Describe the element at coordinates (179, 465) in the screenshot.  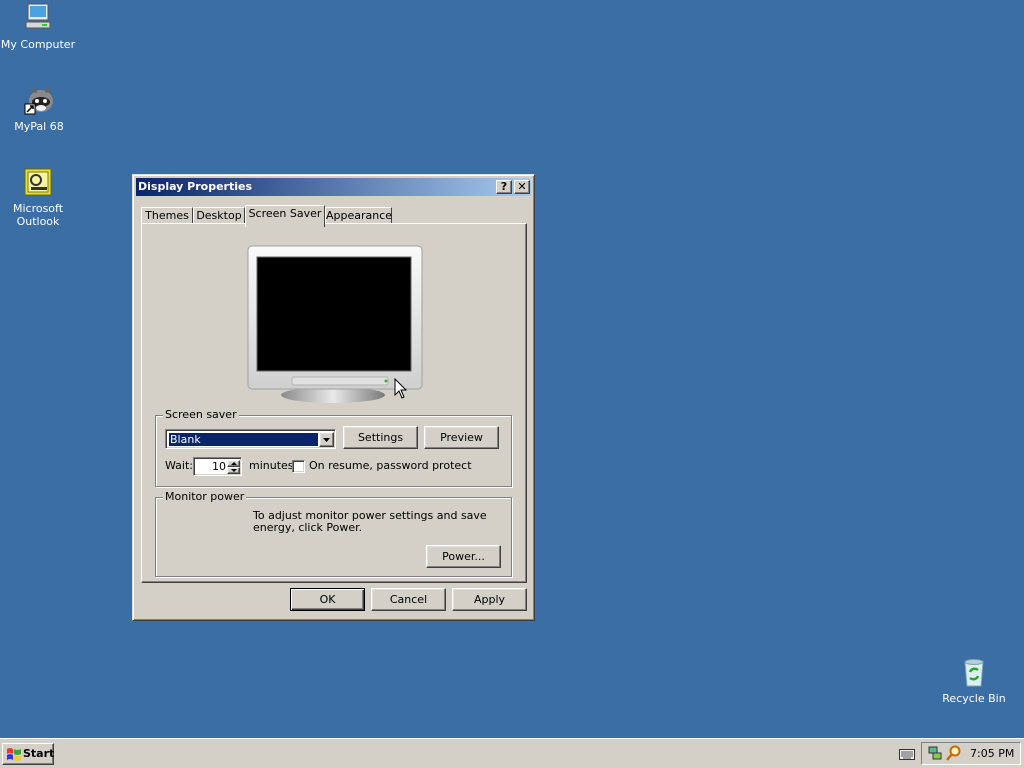
I see `wait-label: Wait:` at that location.